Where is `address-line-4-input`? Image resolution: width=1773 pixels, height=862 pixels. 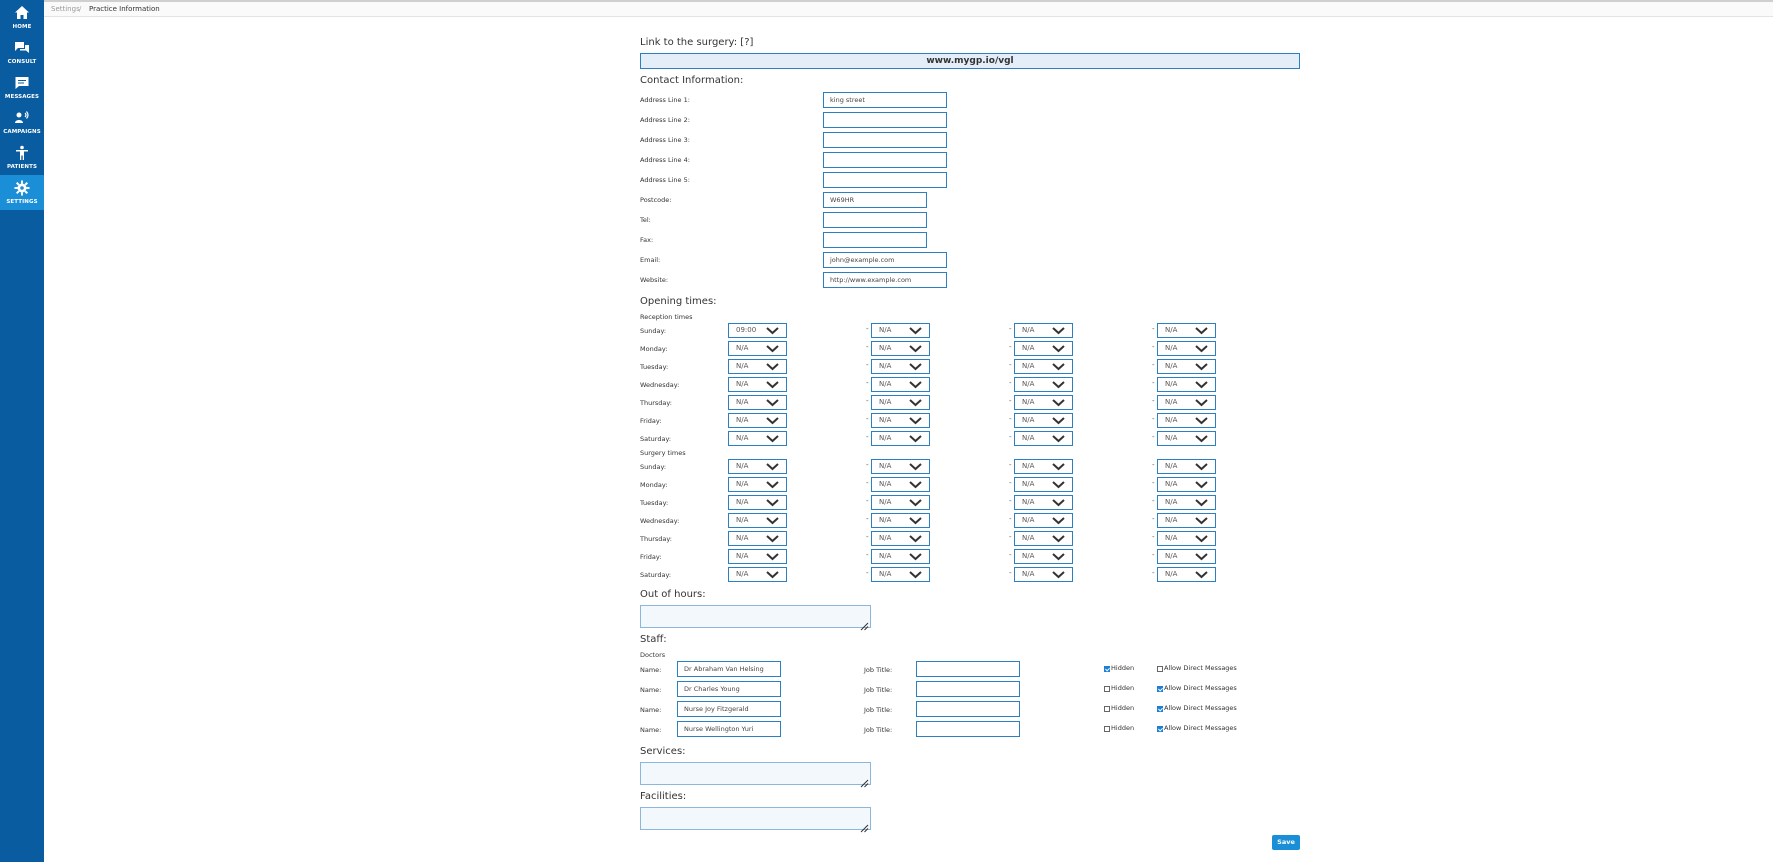
address-line-4-input is located at coordinates (885, 160).